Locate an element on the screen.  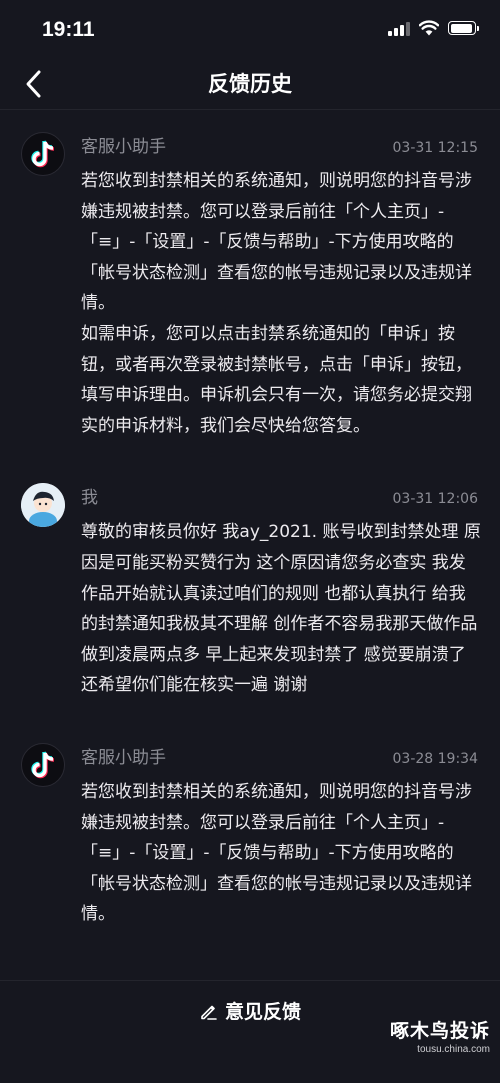
status-time: 19:11 is located at coordinates (68, 29).